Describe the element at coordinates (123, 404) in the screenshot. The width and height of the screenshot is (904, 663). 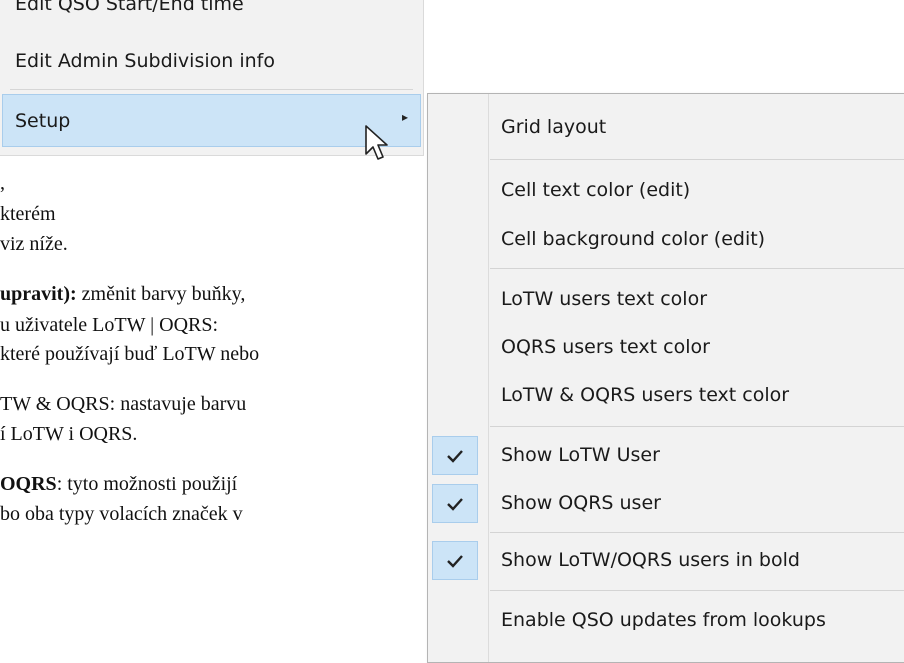
I see `doc-line: TW & OQRS: nastavuje barvu` at that location.